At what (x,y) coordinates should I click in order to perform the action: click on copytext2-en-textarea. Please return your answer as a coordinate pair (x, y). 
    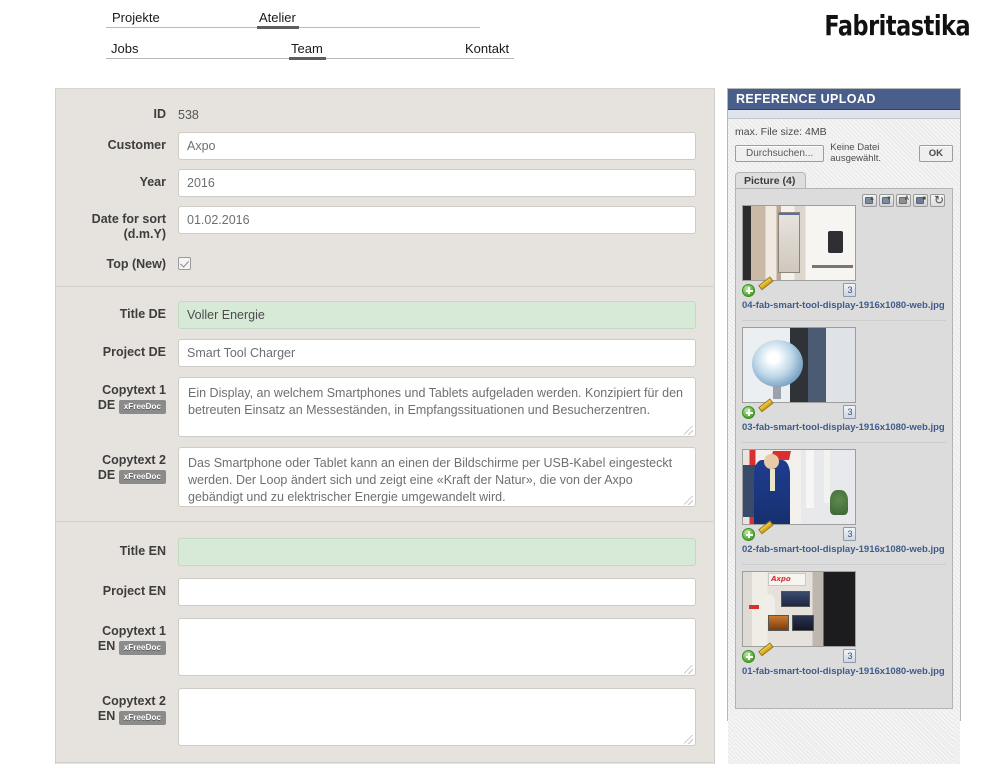
    Looking at the image, I should click on (437, 717).